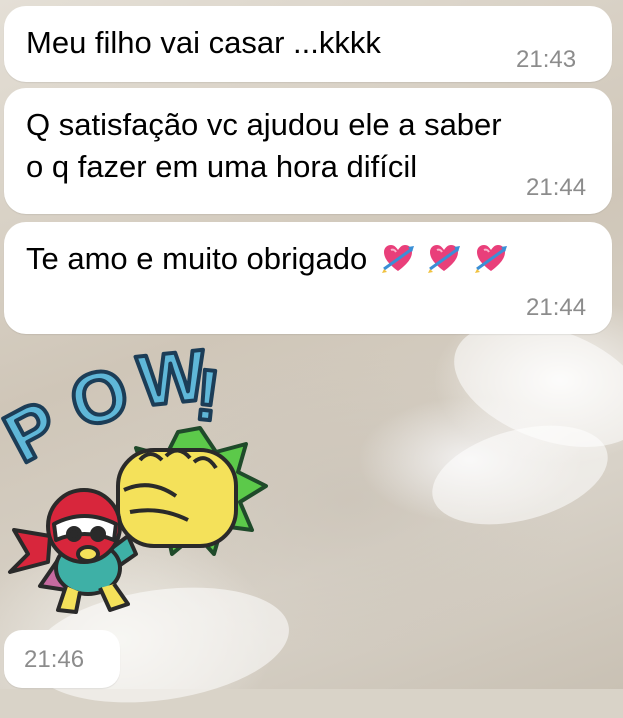 Image resolution: width=623 pixels, height=718 pixels. Describe the element at coordinates (100, 398) in the screenshot. I see `svg-text: O` at that location.